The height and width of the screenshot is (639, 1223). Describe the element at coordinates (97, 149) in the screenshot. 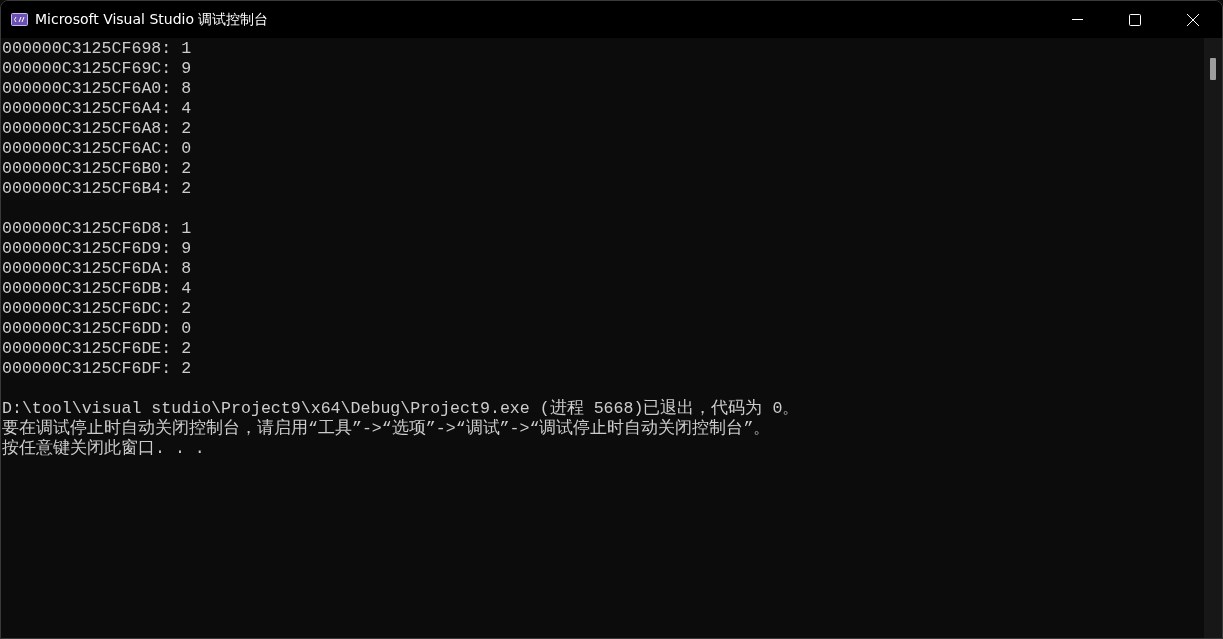

I see `console-line: 000000C3125CF6AC: 0` at that location.